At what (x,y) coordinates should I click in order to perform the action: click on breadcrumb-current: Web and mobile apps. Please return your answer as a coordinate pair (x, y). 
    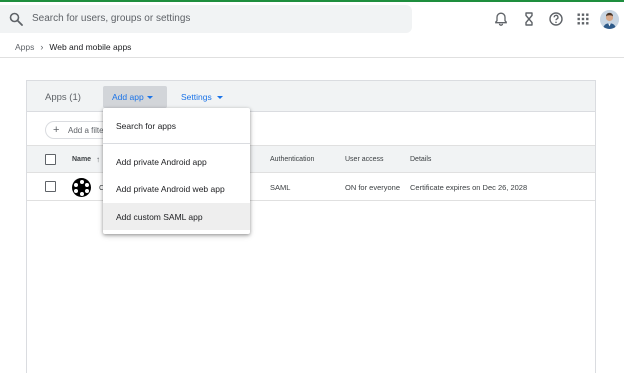
    Looking at the image, I should click on (90, 47).